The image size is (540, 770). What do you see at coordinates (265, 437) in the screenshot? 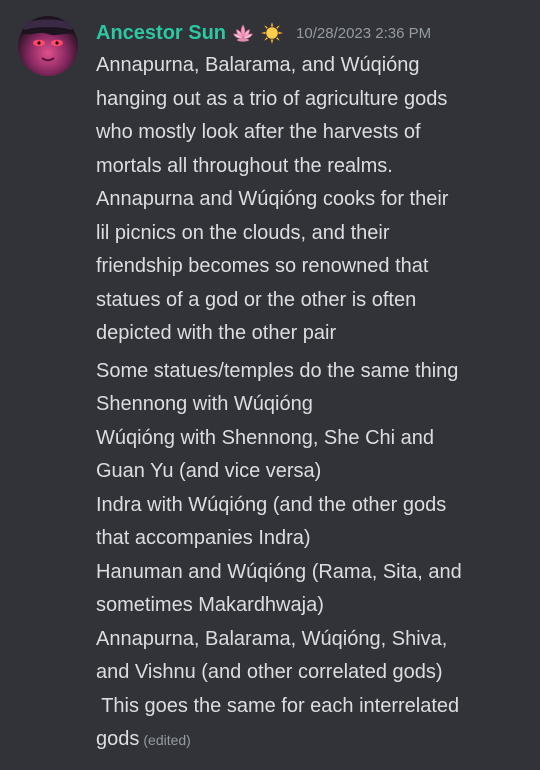
I see `message-line: Wúqióng with Shennong, She Chi and` at bounding box center [265, 437].